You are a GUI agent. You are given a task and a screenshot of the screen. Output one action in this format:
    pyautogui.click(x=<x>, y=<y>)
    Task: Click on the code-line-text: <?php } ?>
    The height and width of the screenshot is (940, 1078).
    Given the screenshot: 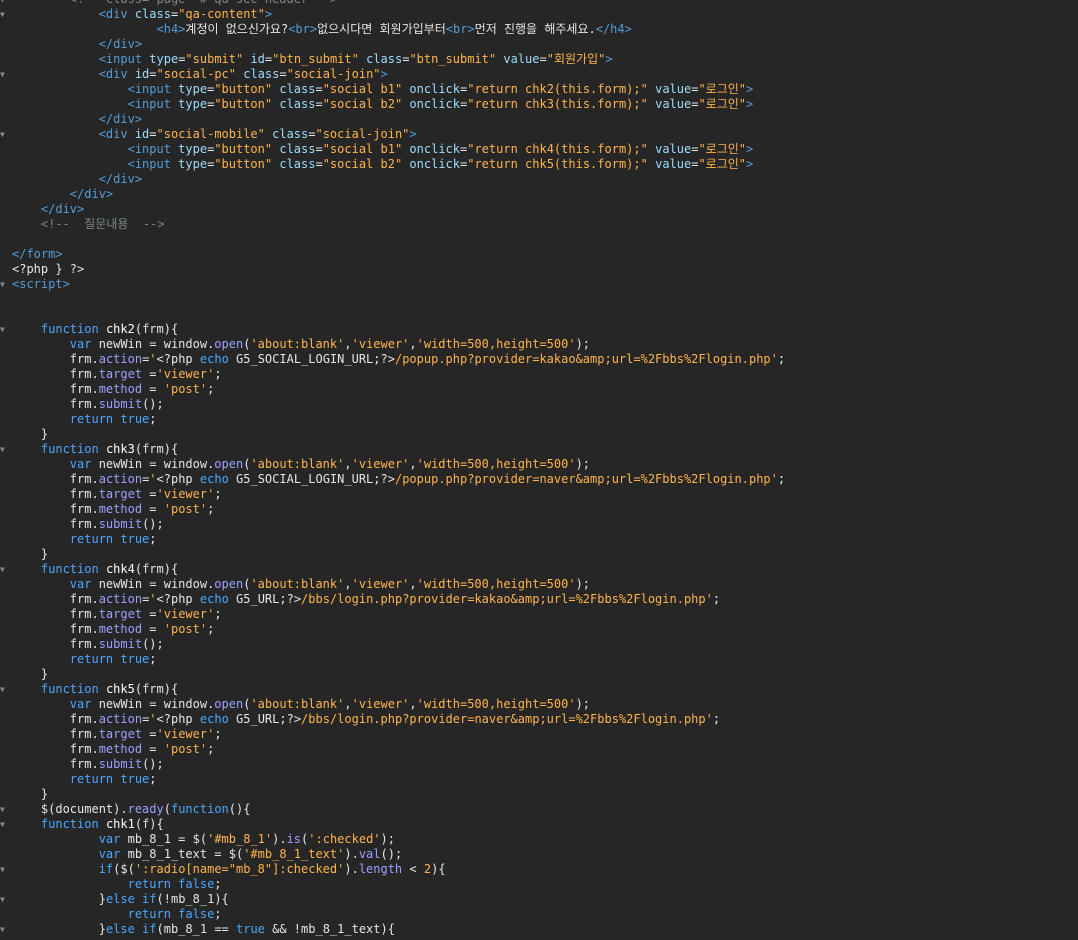 What is the action you would take?
    pyautogui.click(x=48, y=269)
    